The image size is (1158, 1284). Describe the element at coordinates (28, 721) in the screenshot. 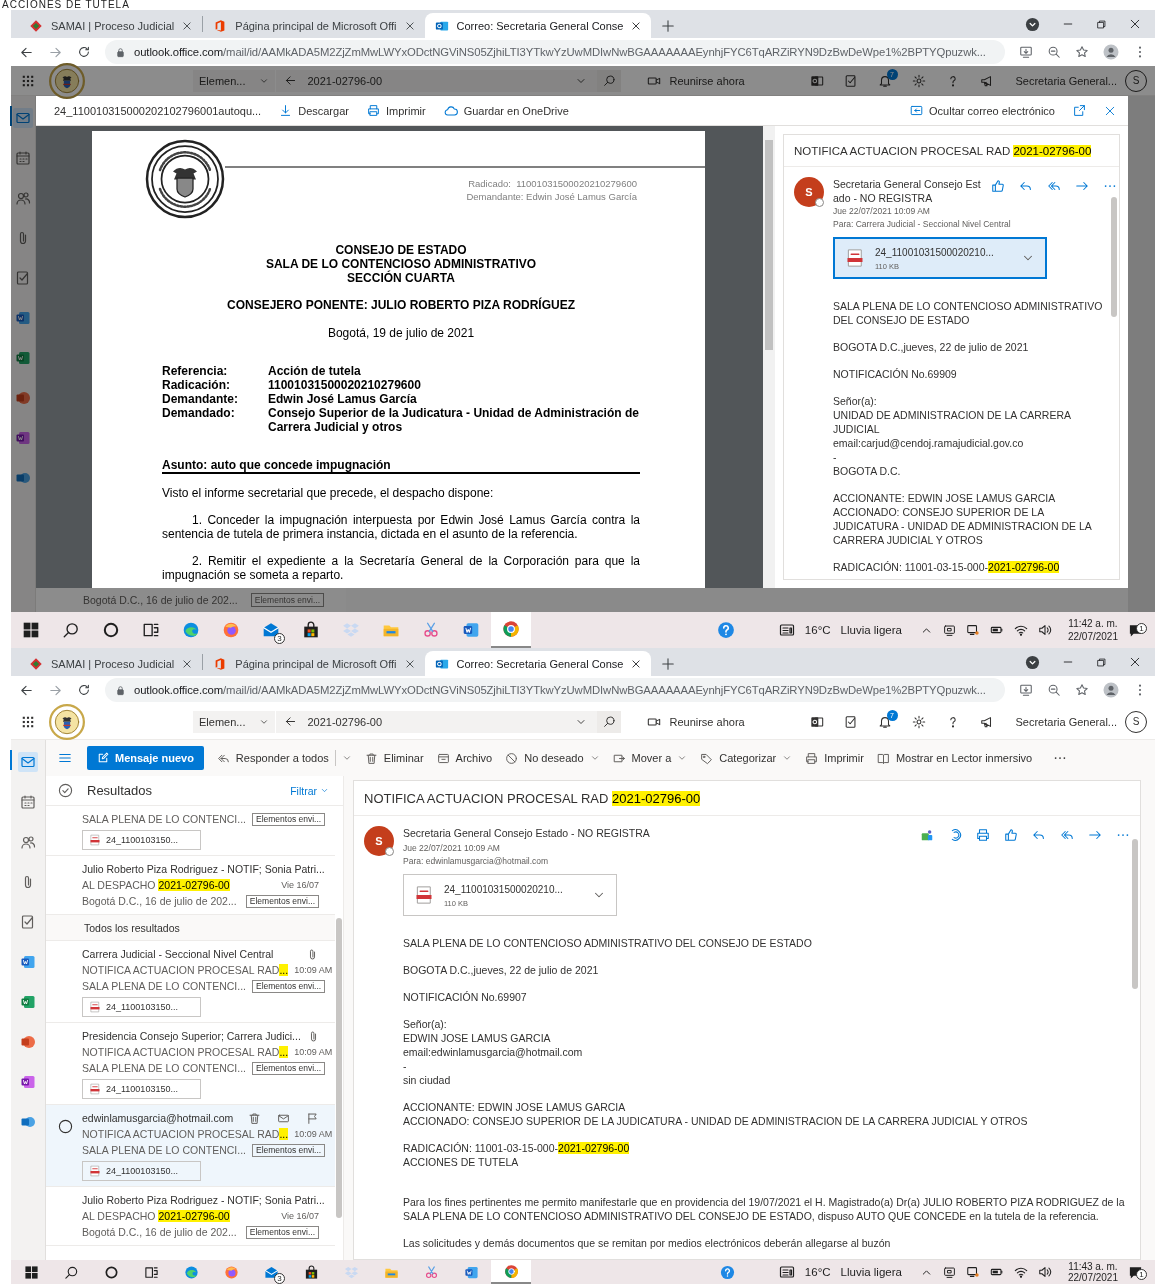

I see `app-launcher-icon` at that location.